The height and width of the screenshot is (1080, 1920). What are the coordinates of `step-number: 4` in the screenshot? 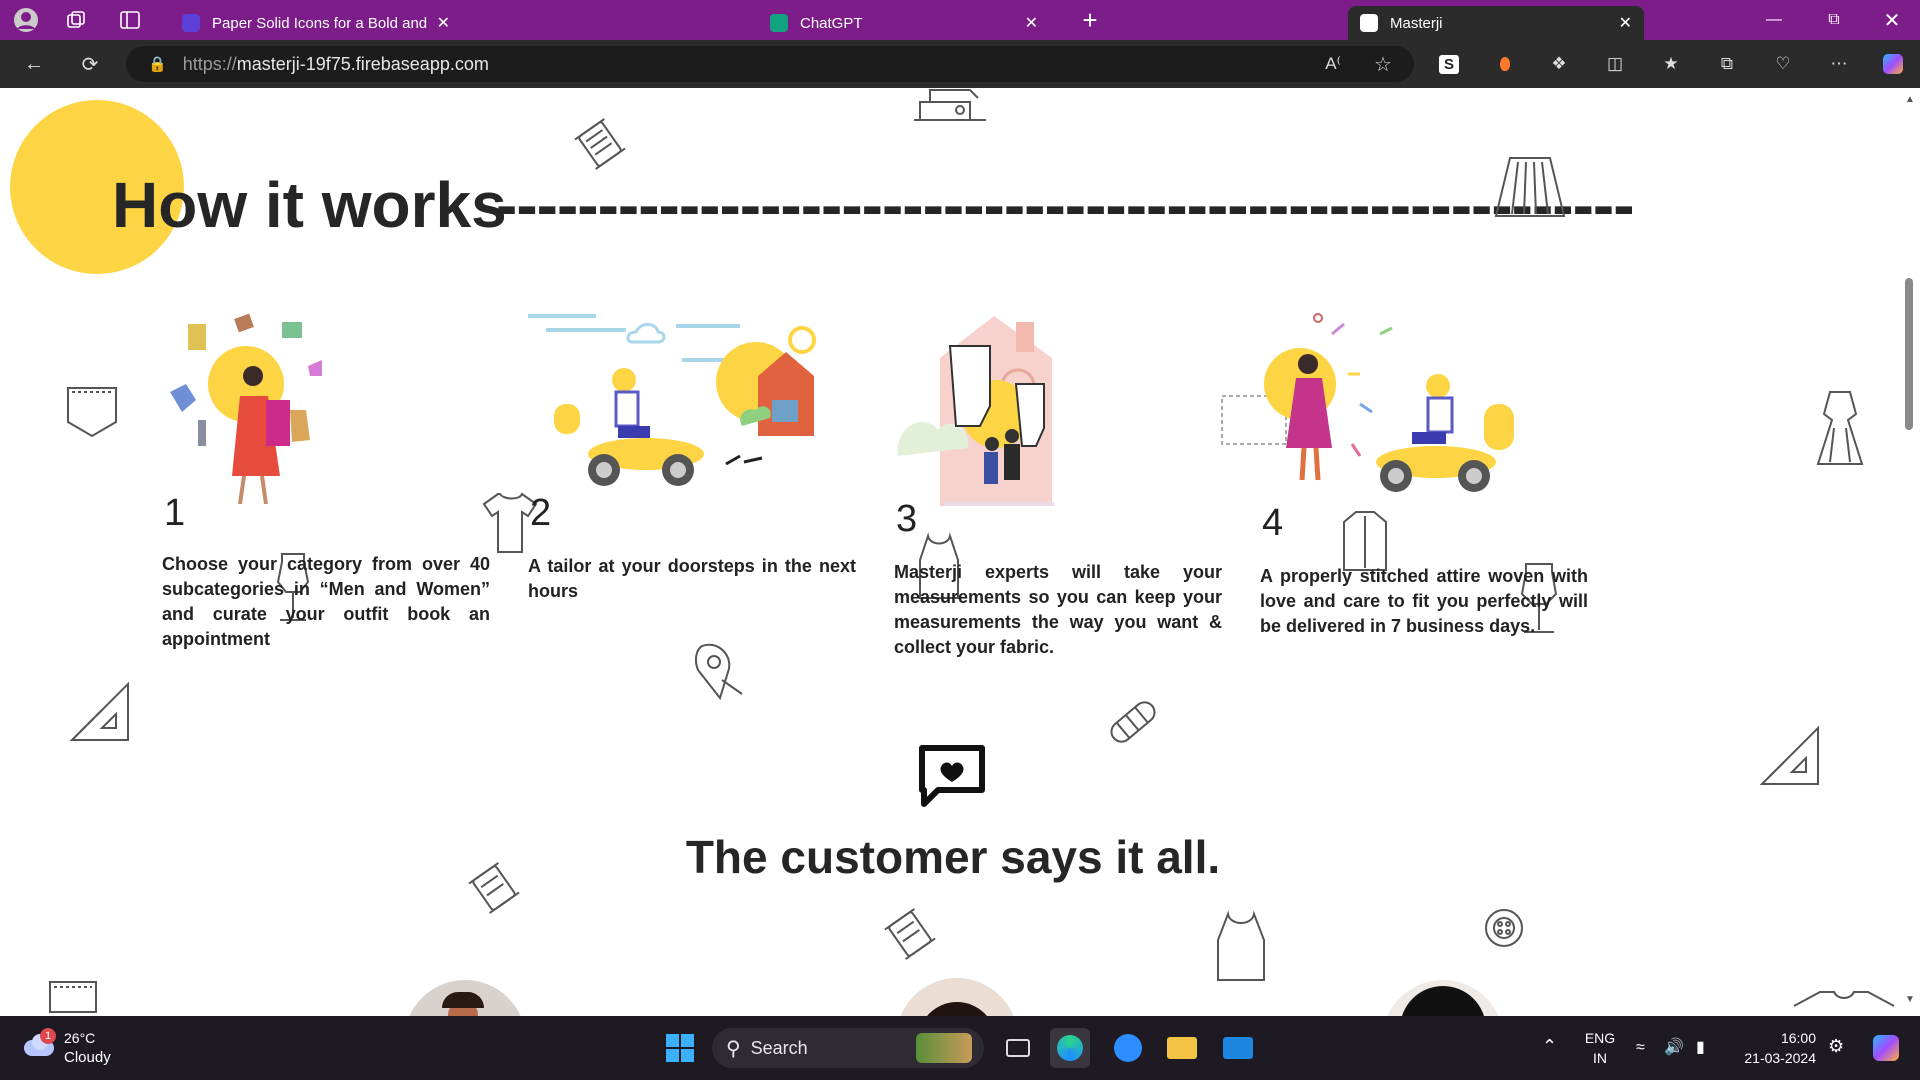 It's located at (1273, 523).